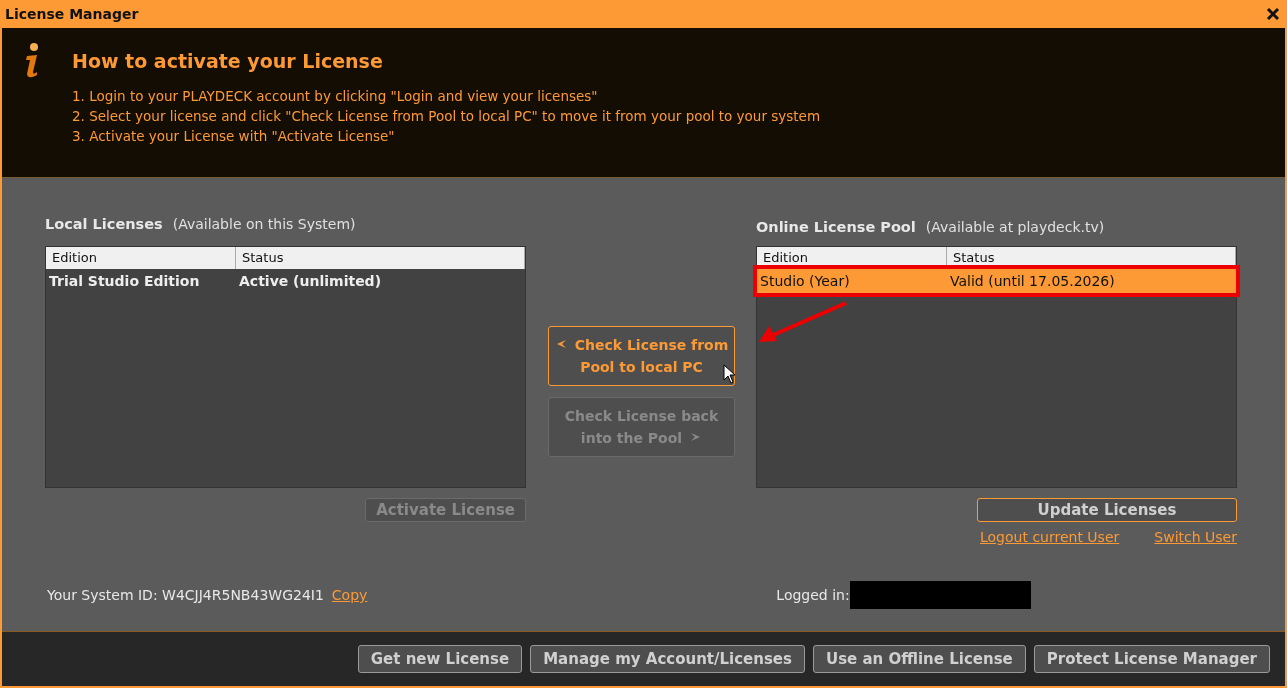 The image size is (1287, 688). Describe the element at coordinates (446, 136) in the screenshot. I see `instruction-step: 3. Activate your License with "Activate License"` at that location.